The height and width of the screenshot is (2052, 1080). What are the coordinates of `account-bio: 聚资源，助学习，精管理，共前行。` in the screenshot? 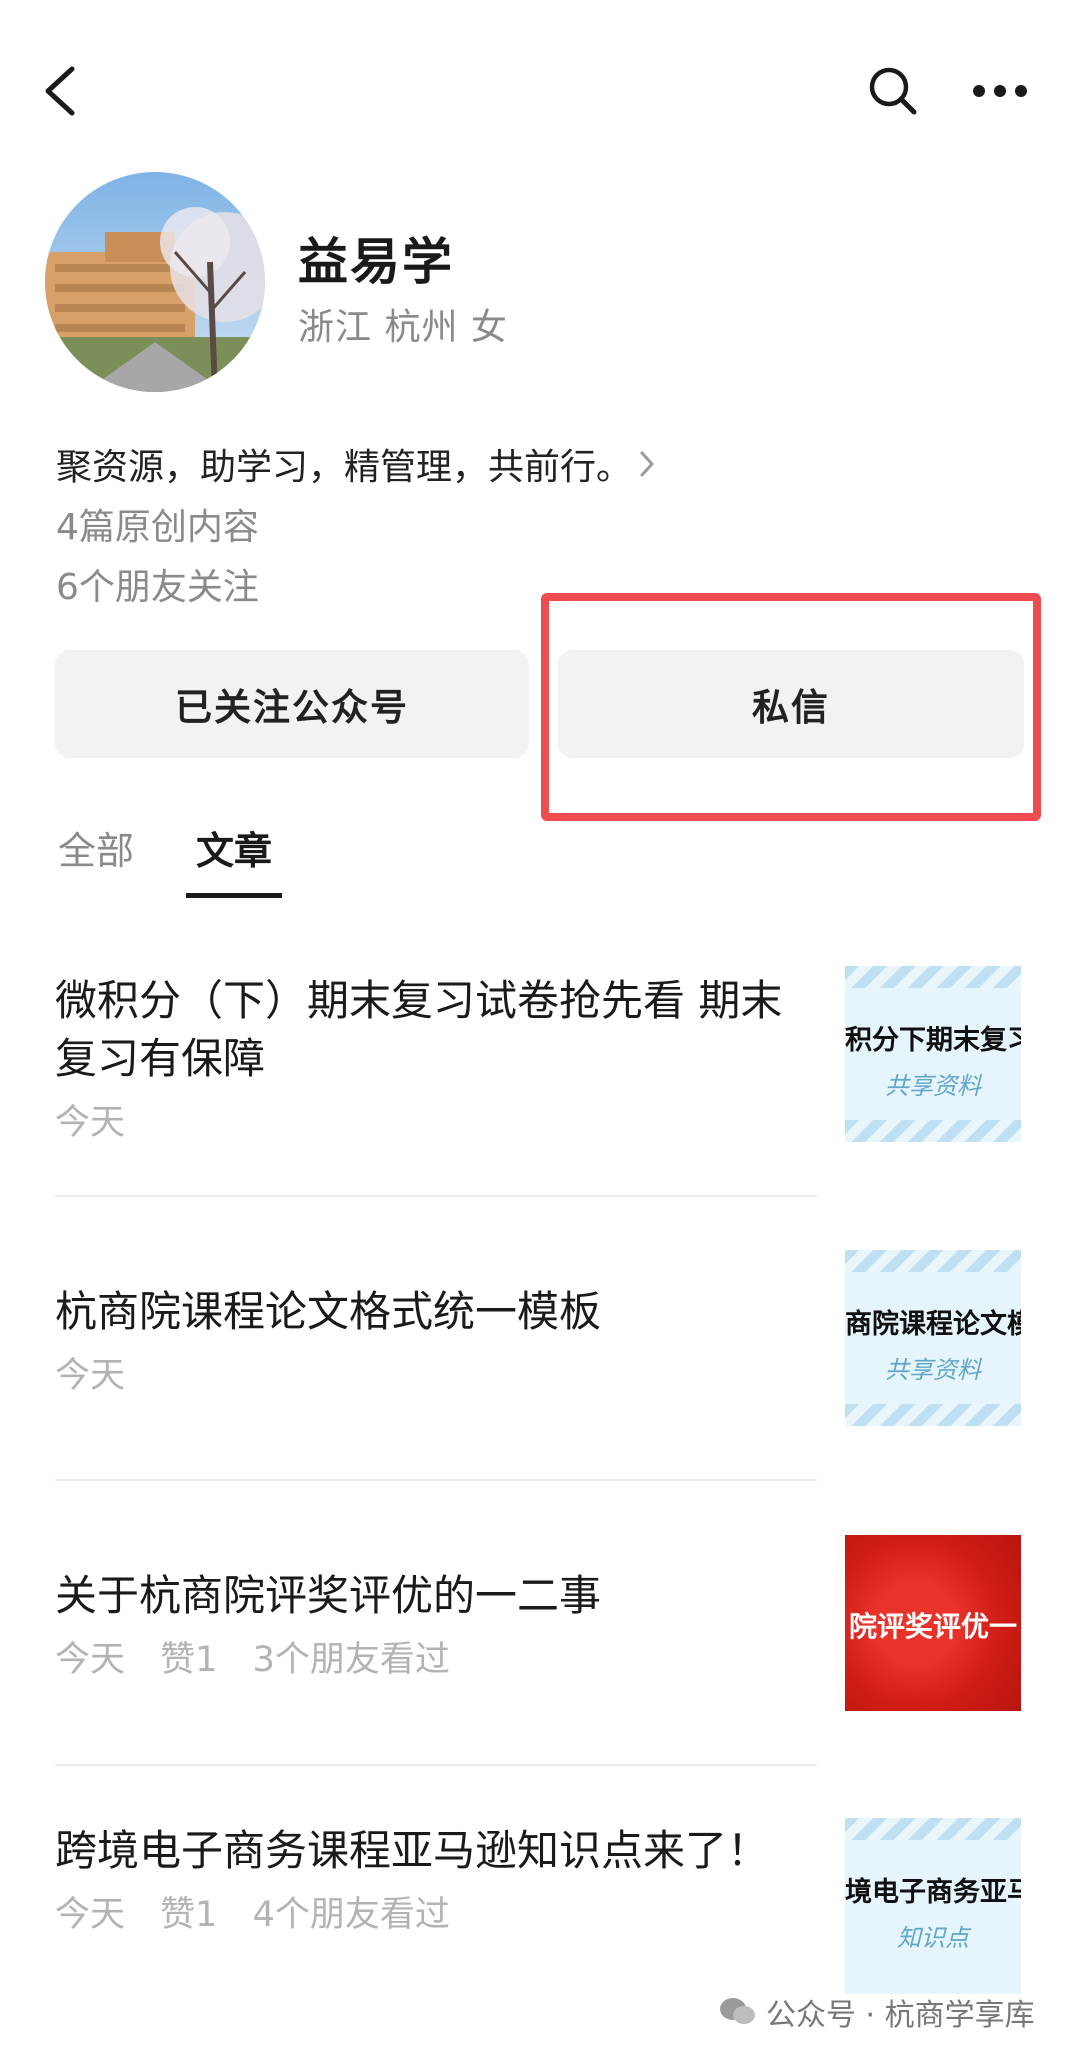 It's located at (356, 464).